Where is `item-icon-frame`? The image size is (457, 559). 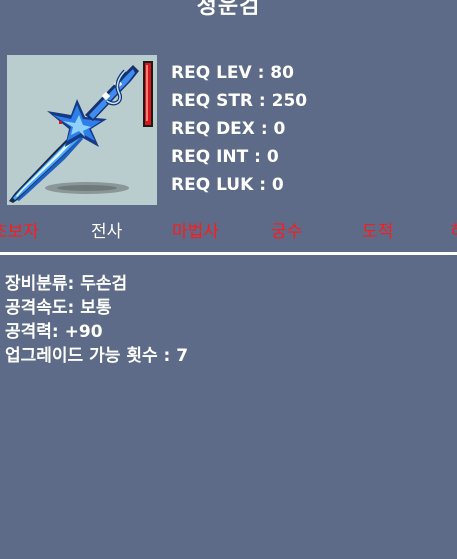 item-icon-frame is located at coordinates (82, 130).